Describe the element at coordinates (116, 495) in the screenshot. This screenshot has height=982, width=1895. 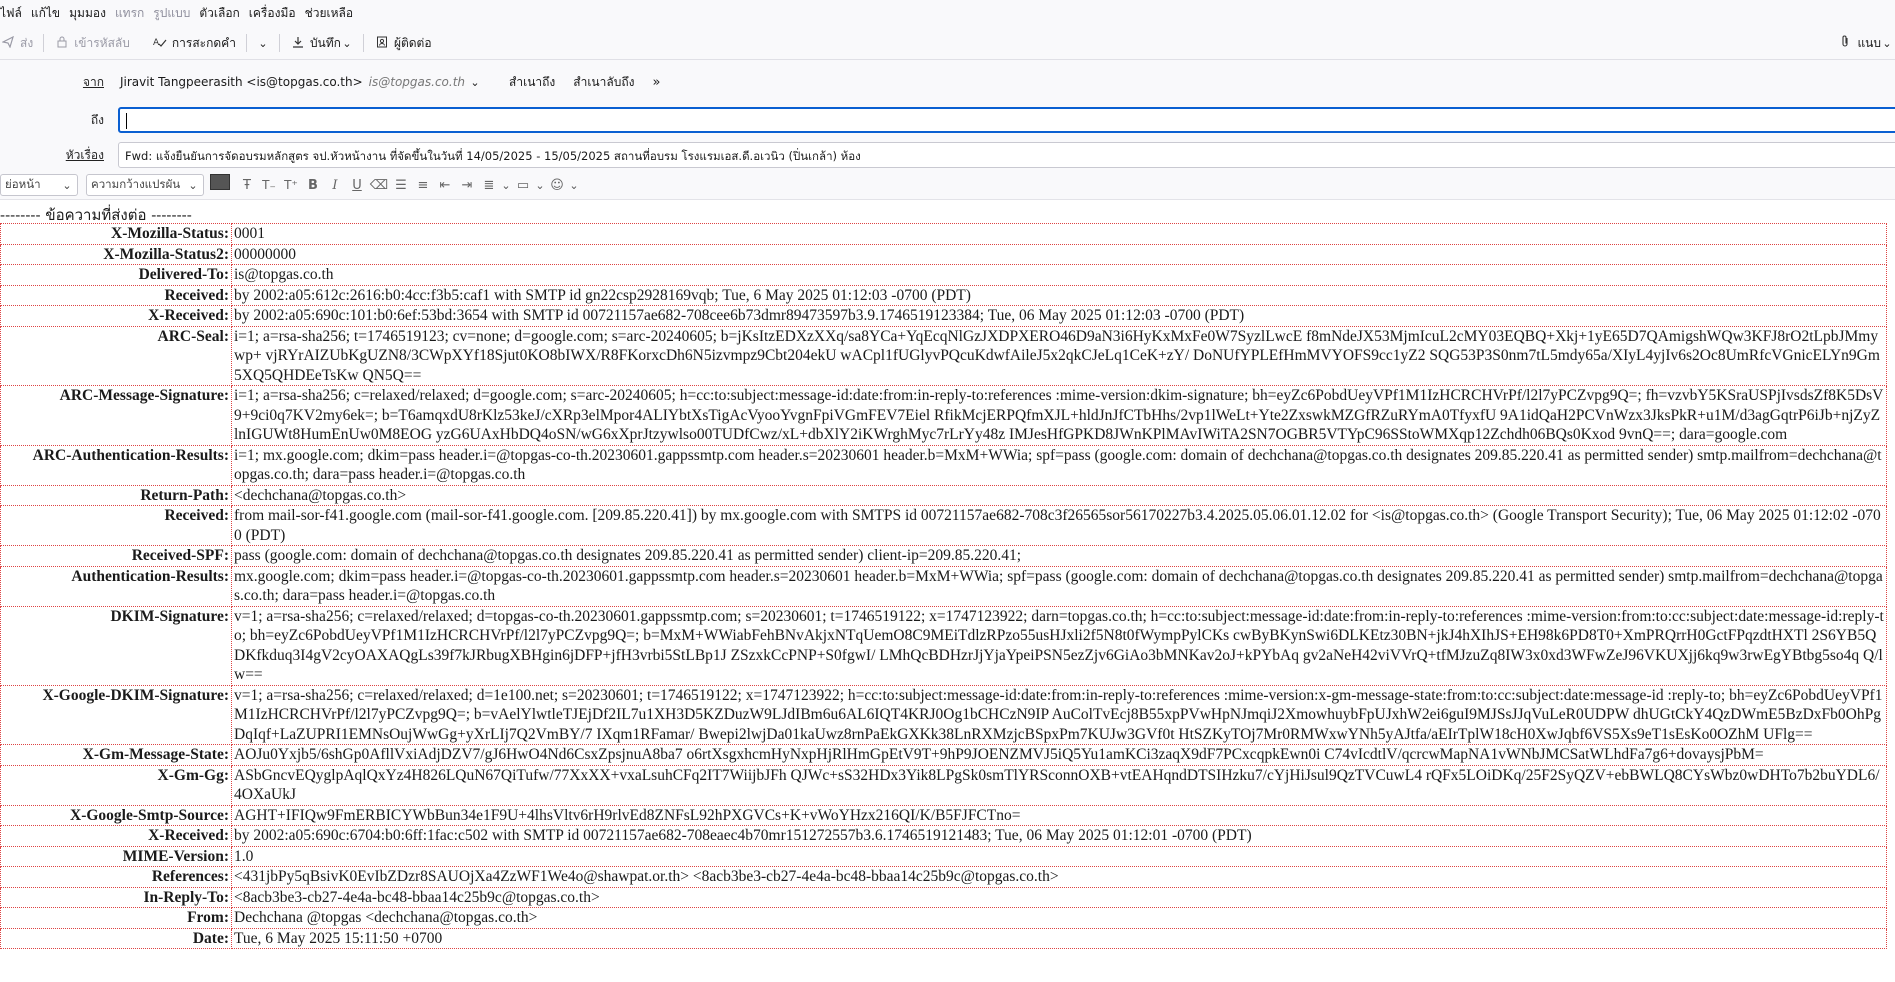
I see `header-key: Return-Path:` at that location.